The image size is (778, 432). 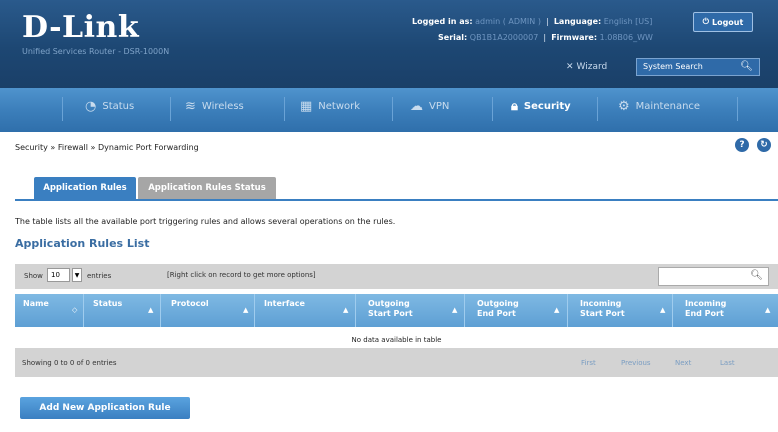 I want to click on gear-icon: ⚙, so click(x=624, y=106).